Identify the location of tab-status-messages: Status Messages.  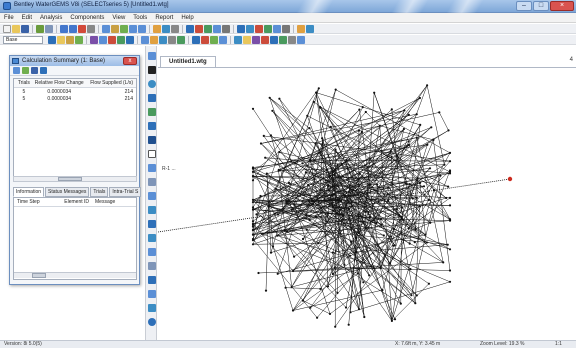
(67, 192).